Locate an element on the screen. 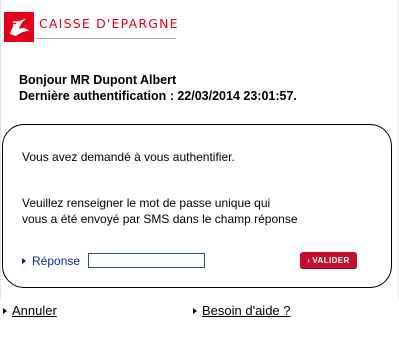 The image size is (399, 355). help-link-text: Besoin d'aide ? is located at coordinates (246, 310).